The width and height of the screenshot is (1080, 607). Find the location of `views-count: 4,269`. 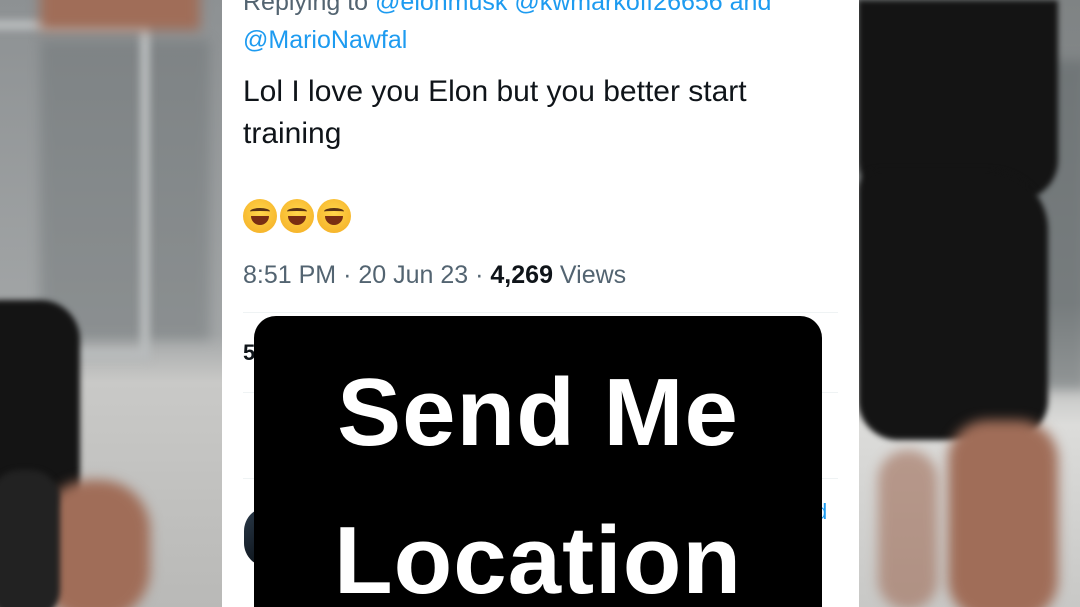

views-count: 4,269 is located at coordinates (521, 275).